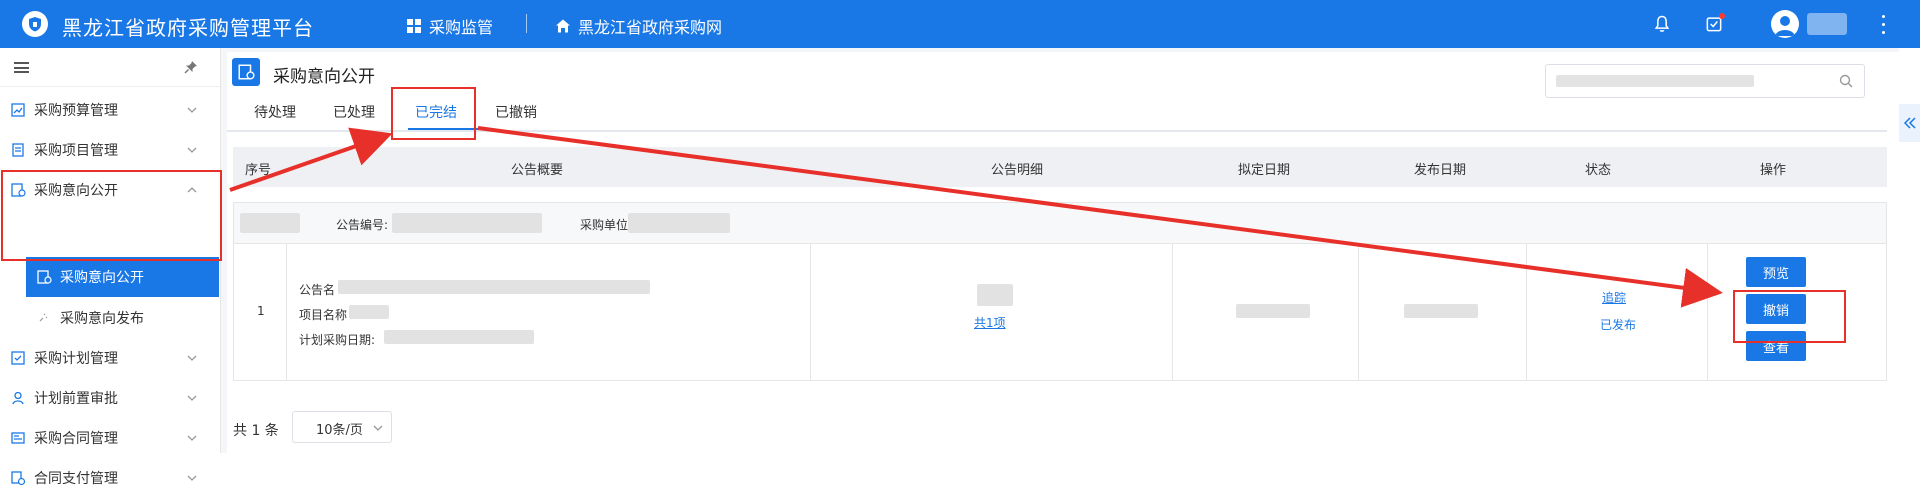  Describe the element at coordinates (102, 319) in the screenshot. I see `sidebar-subitem-label: 采购意向发布` at that location.